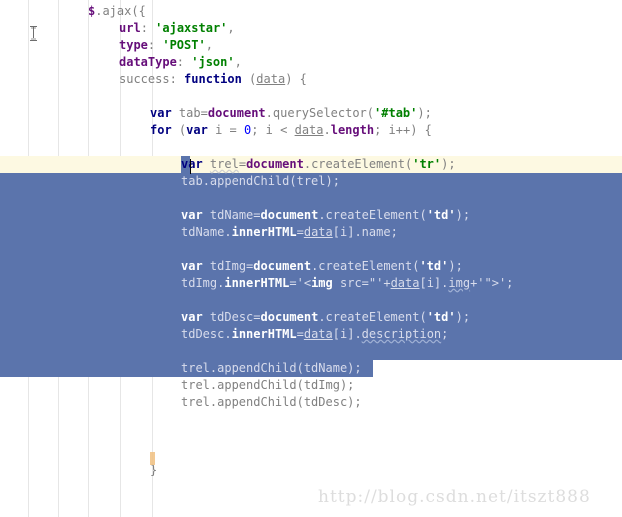  I want to click on code-token: success, so click(144, 79).